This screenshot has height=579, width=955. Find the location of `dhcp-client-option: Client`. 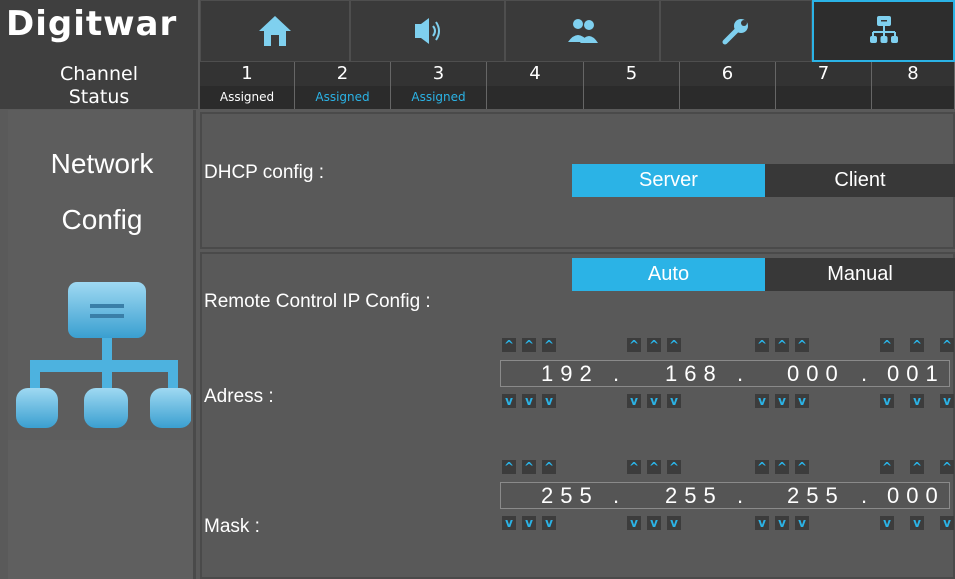

dhcp-client-option: Client is located at coordinates (860, 180).